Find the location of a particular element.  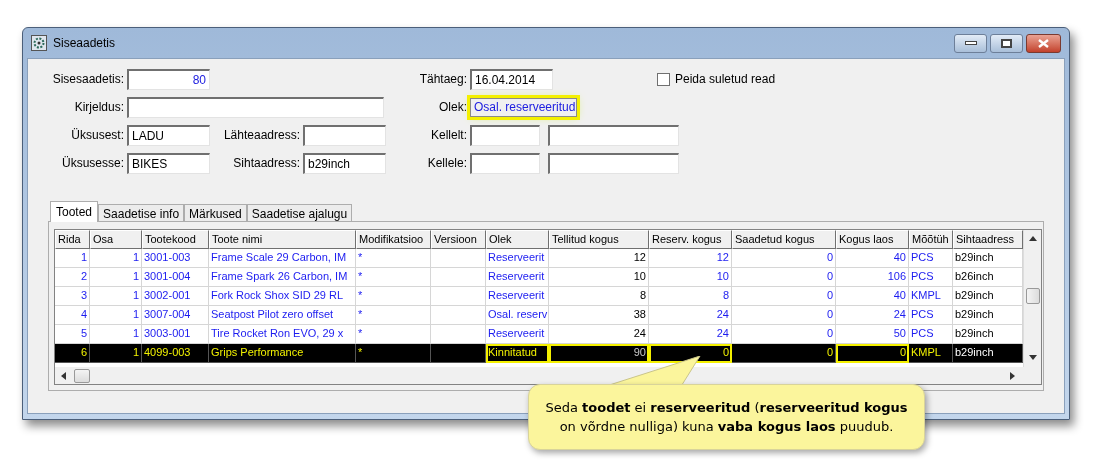

input-field: 80 is located at coordinates (168, 79).